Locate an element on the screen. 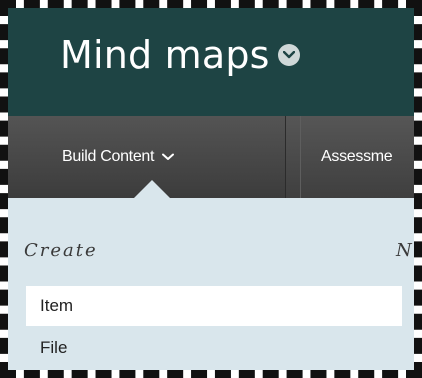 Image resolution: width=422 pixels, height=378 pixels. menu-item-file: File is located at coordinates (214, 348).